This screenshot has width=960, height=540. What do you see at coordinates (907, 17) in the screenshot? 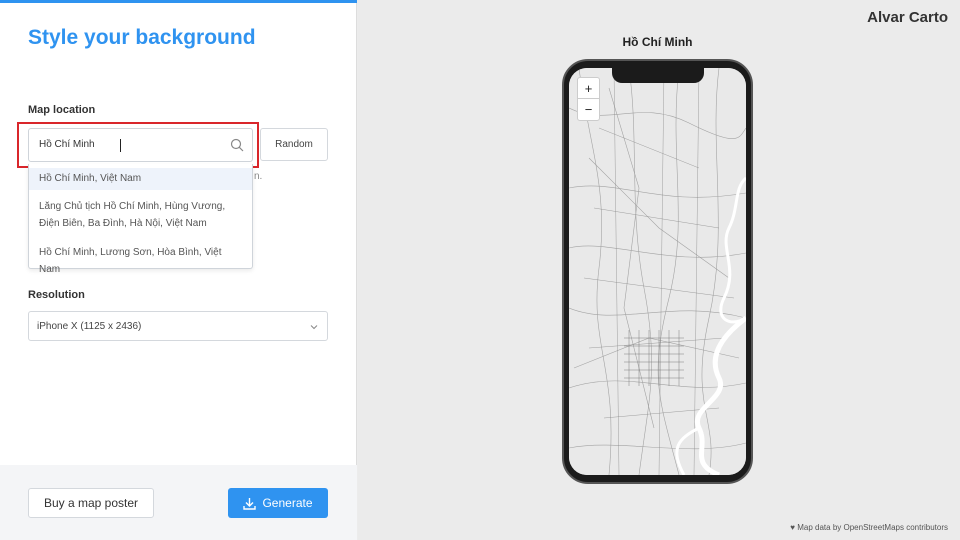
I see `brand-logo: Alvar Carto` at bounding box center [907, 17].